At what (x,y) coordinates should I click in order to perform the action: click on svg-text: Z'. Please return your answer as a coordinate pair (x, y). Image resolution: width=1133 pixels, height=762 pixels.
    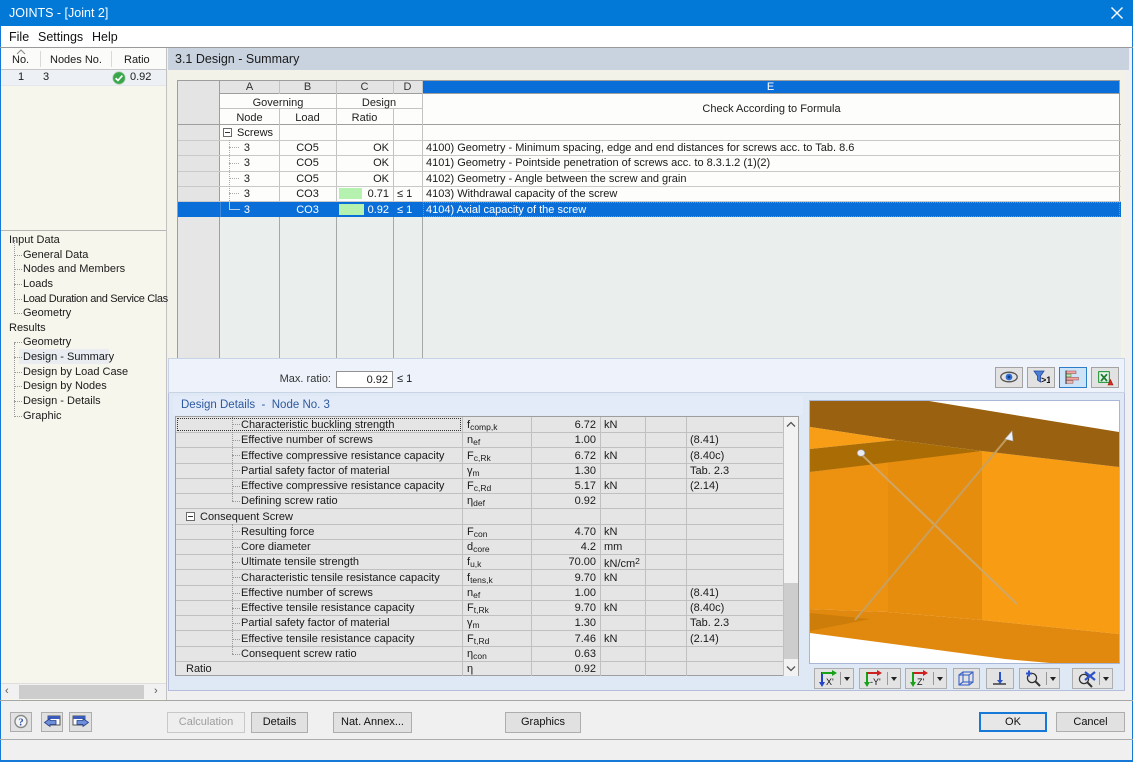
    Looking at the image, I should click on (920, 682).